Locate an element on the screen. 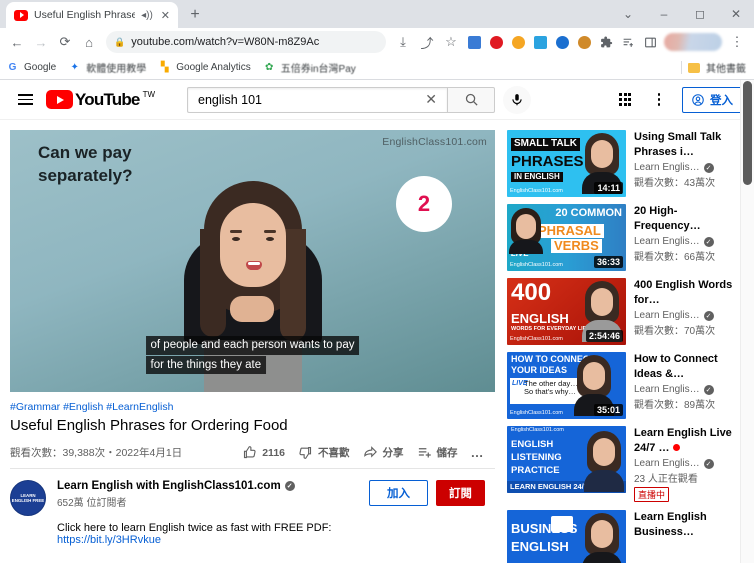 The image size is (754, 563). home-icon: ⌂ is located at coordinates (89, 42).